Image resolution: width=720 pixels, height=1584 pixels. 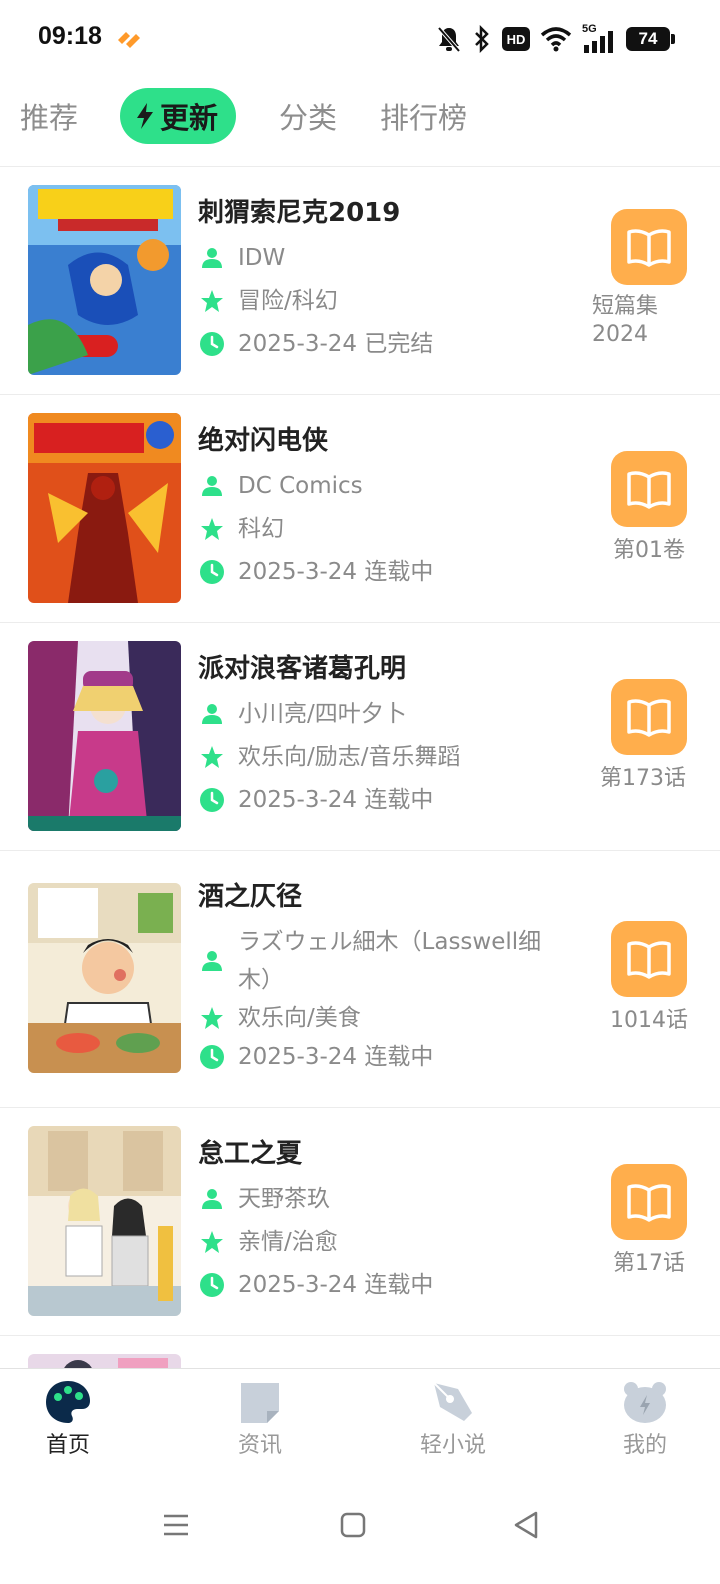 I want to click on genre-row: 亲情/治愈, so click(x=378, y=1242).